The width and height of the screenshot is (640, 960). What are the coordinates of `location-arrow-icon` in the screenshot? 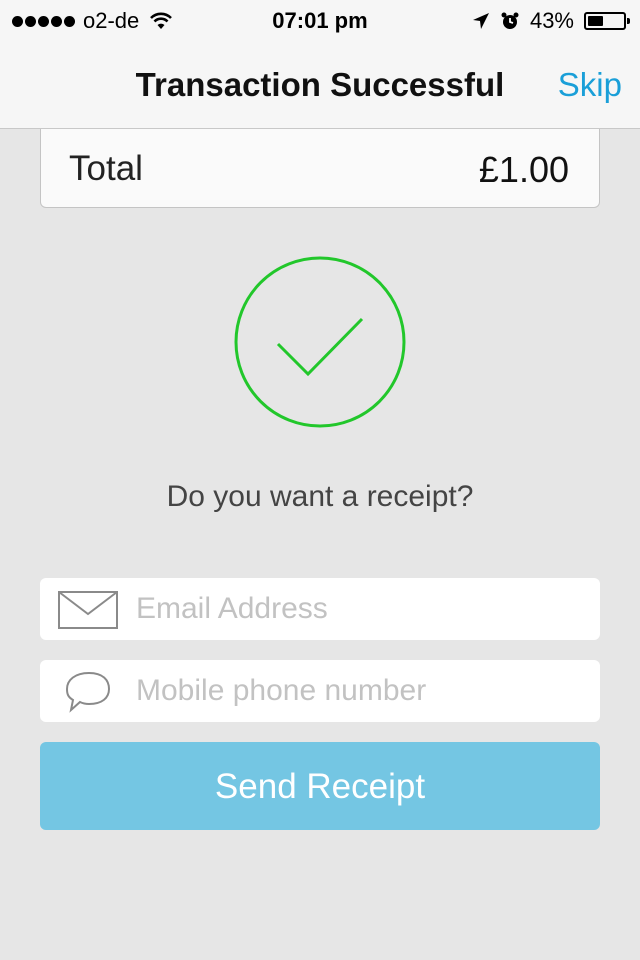 It's located at (480, 21).